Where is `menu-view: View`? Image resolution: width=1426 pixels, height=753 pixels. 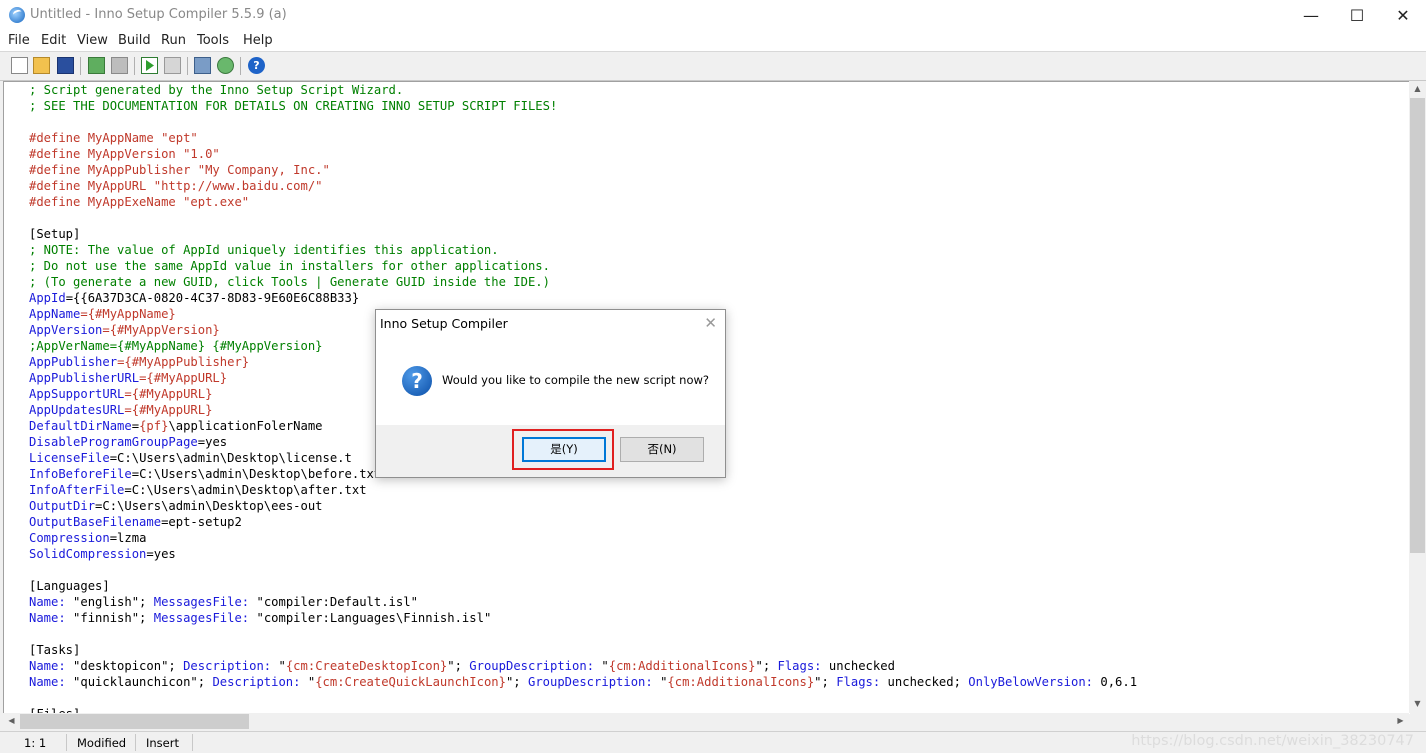
menu-view: View is located at coordinates (92, 40).